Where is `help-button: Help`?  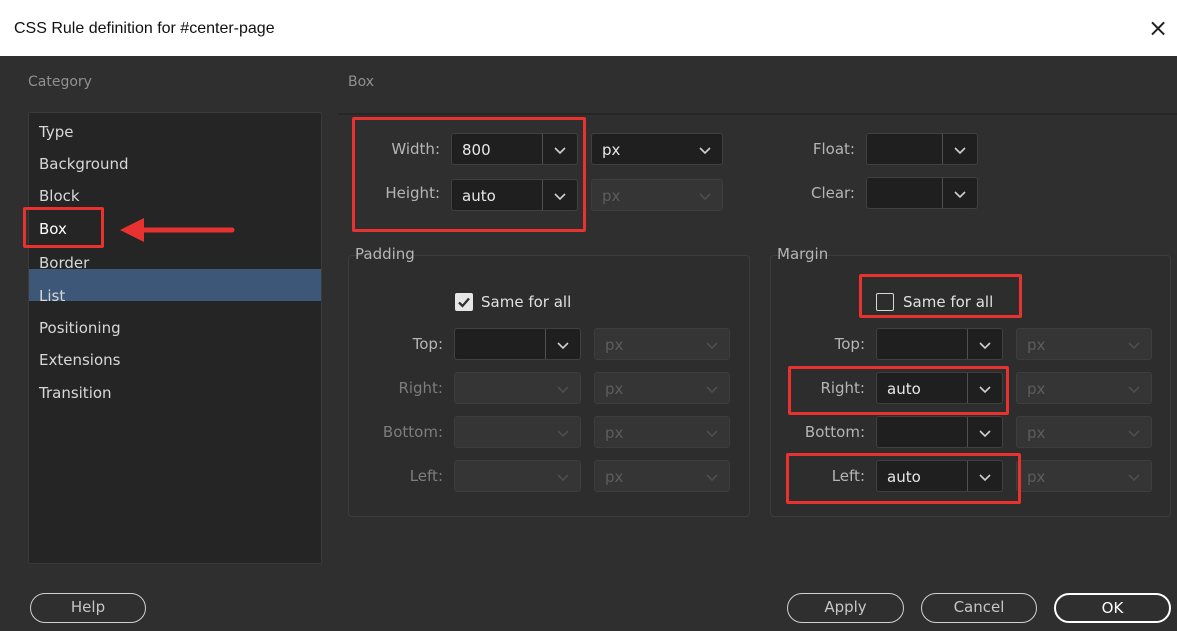
help-button: Help is located at coordinates (88, 608).